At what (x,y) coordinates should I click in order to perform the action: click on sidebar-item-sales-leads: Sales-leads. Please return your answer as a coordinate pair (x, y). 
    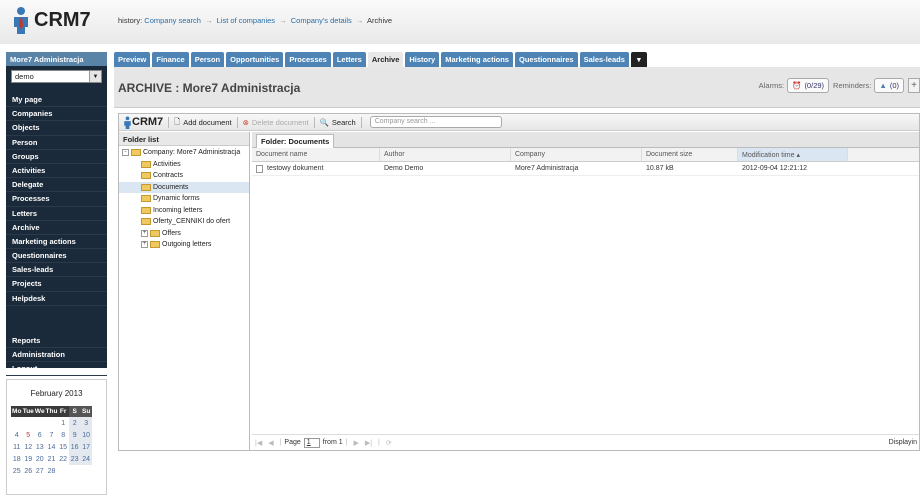
    Looking at the image, I should click on (56, 270).